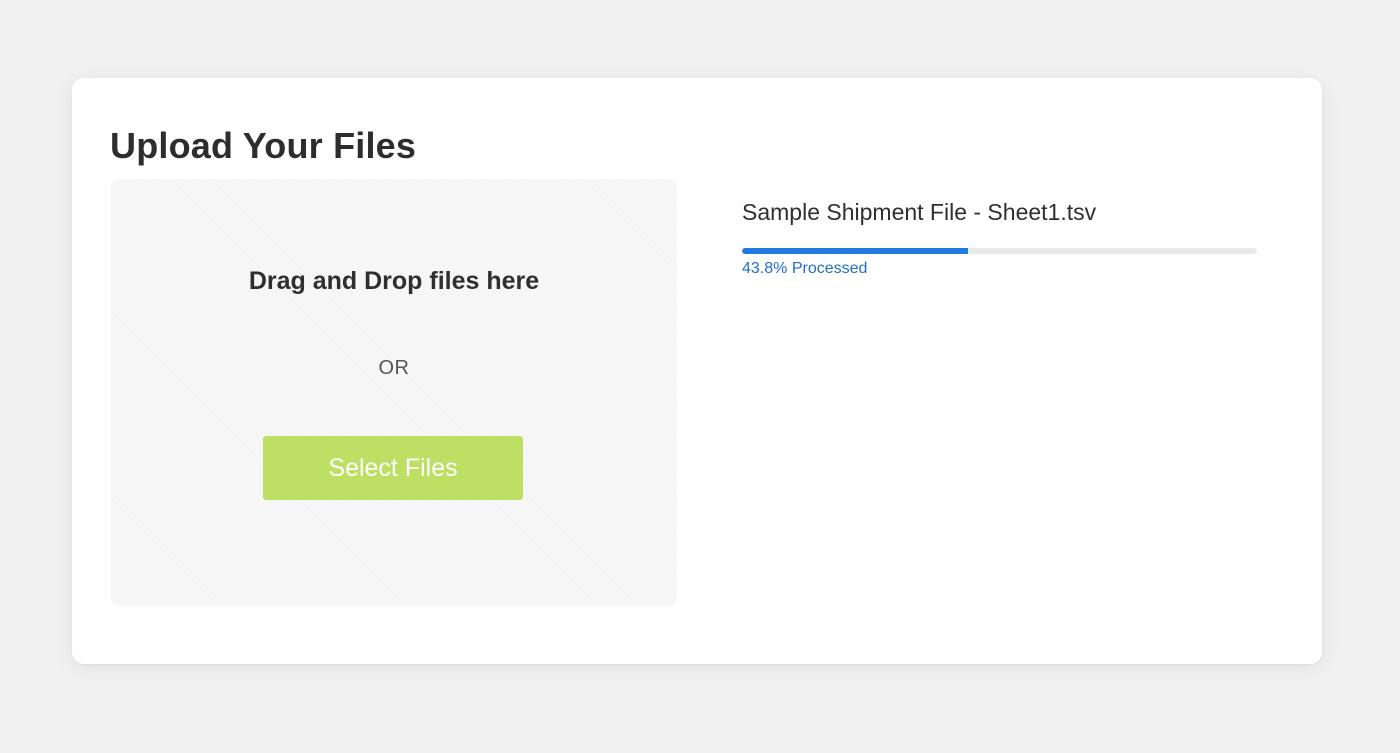 The height and width of the screenshot is (753, 1400). Describe the element at coordinates (999, 251) in the screenshot. I see `progress-bar` at that location.